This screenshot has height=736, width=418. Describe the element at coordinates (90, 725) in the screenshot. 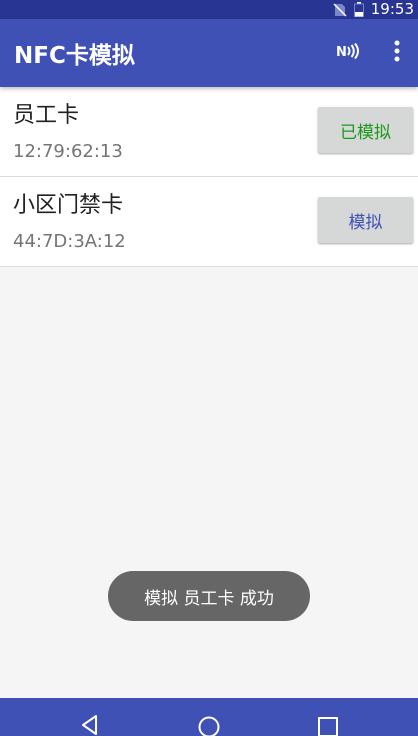

I see `back-icon` at that location.